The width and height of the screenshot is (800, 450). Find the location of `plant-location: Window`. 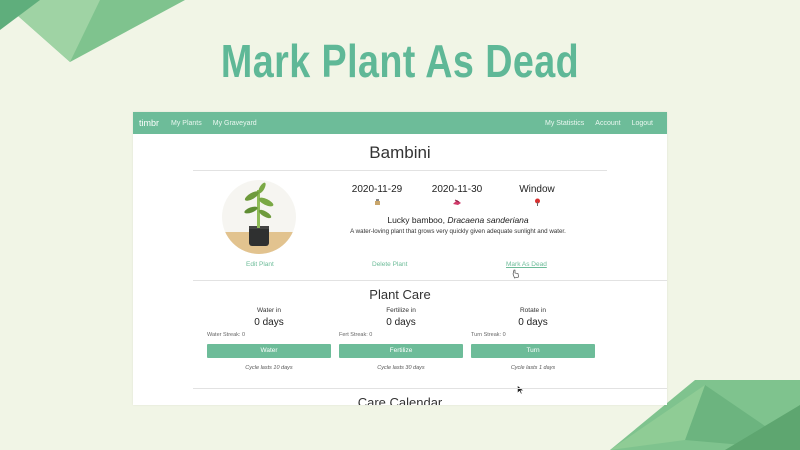

plant-location: Window is located at coordinates (537, 189).